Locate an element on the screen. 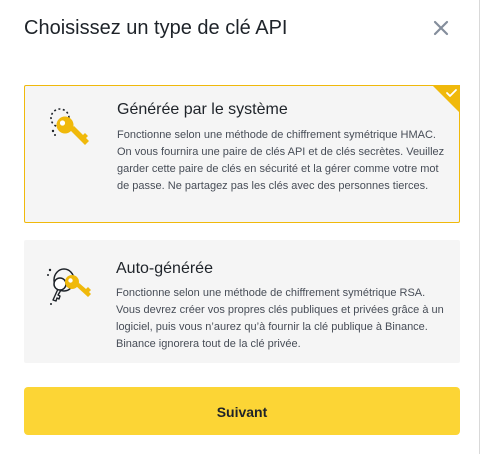 Image resolution: width=484 pixels, height=454 pixels. close-button is located at coordinates (441, 28).